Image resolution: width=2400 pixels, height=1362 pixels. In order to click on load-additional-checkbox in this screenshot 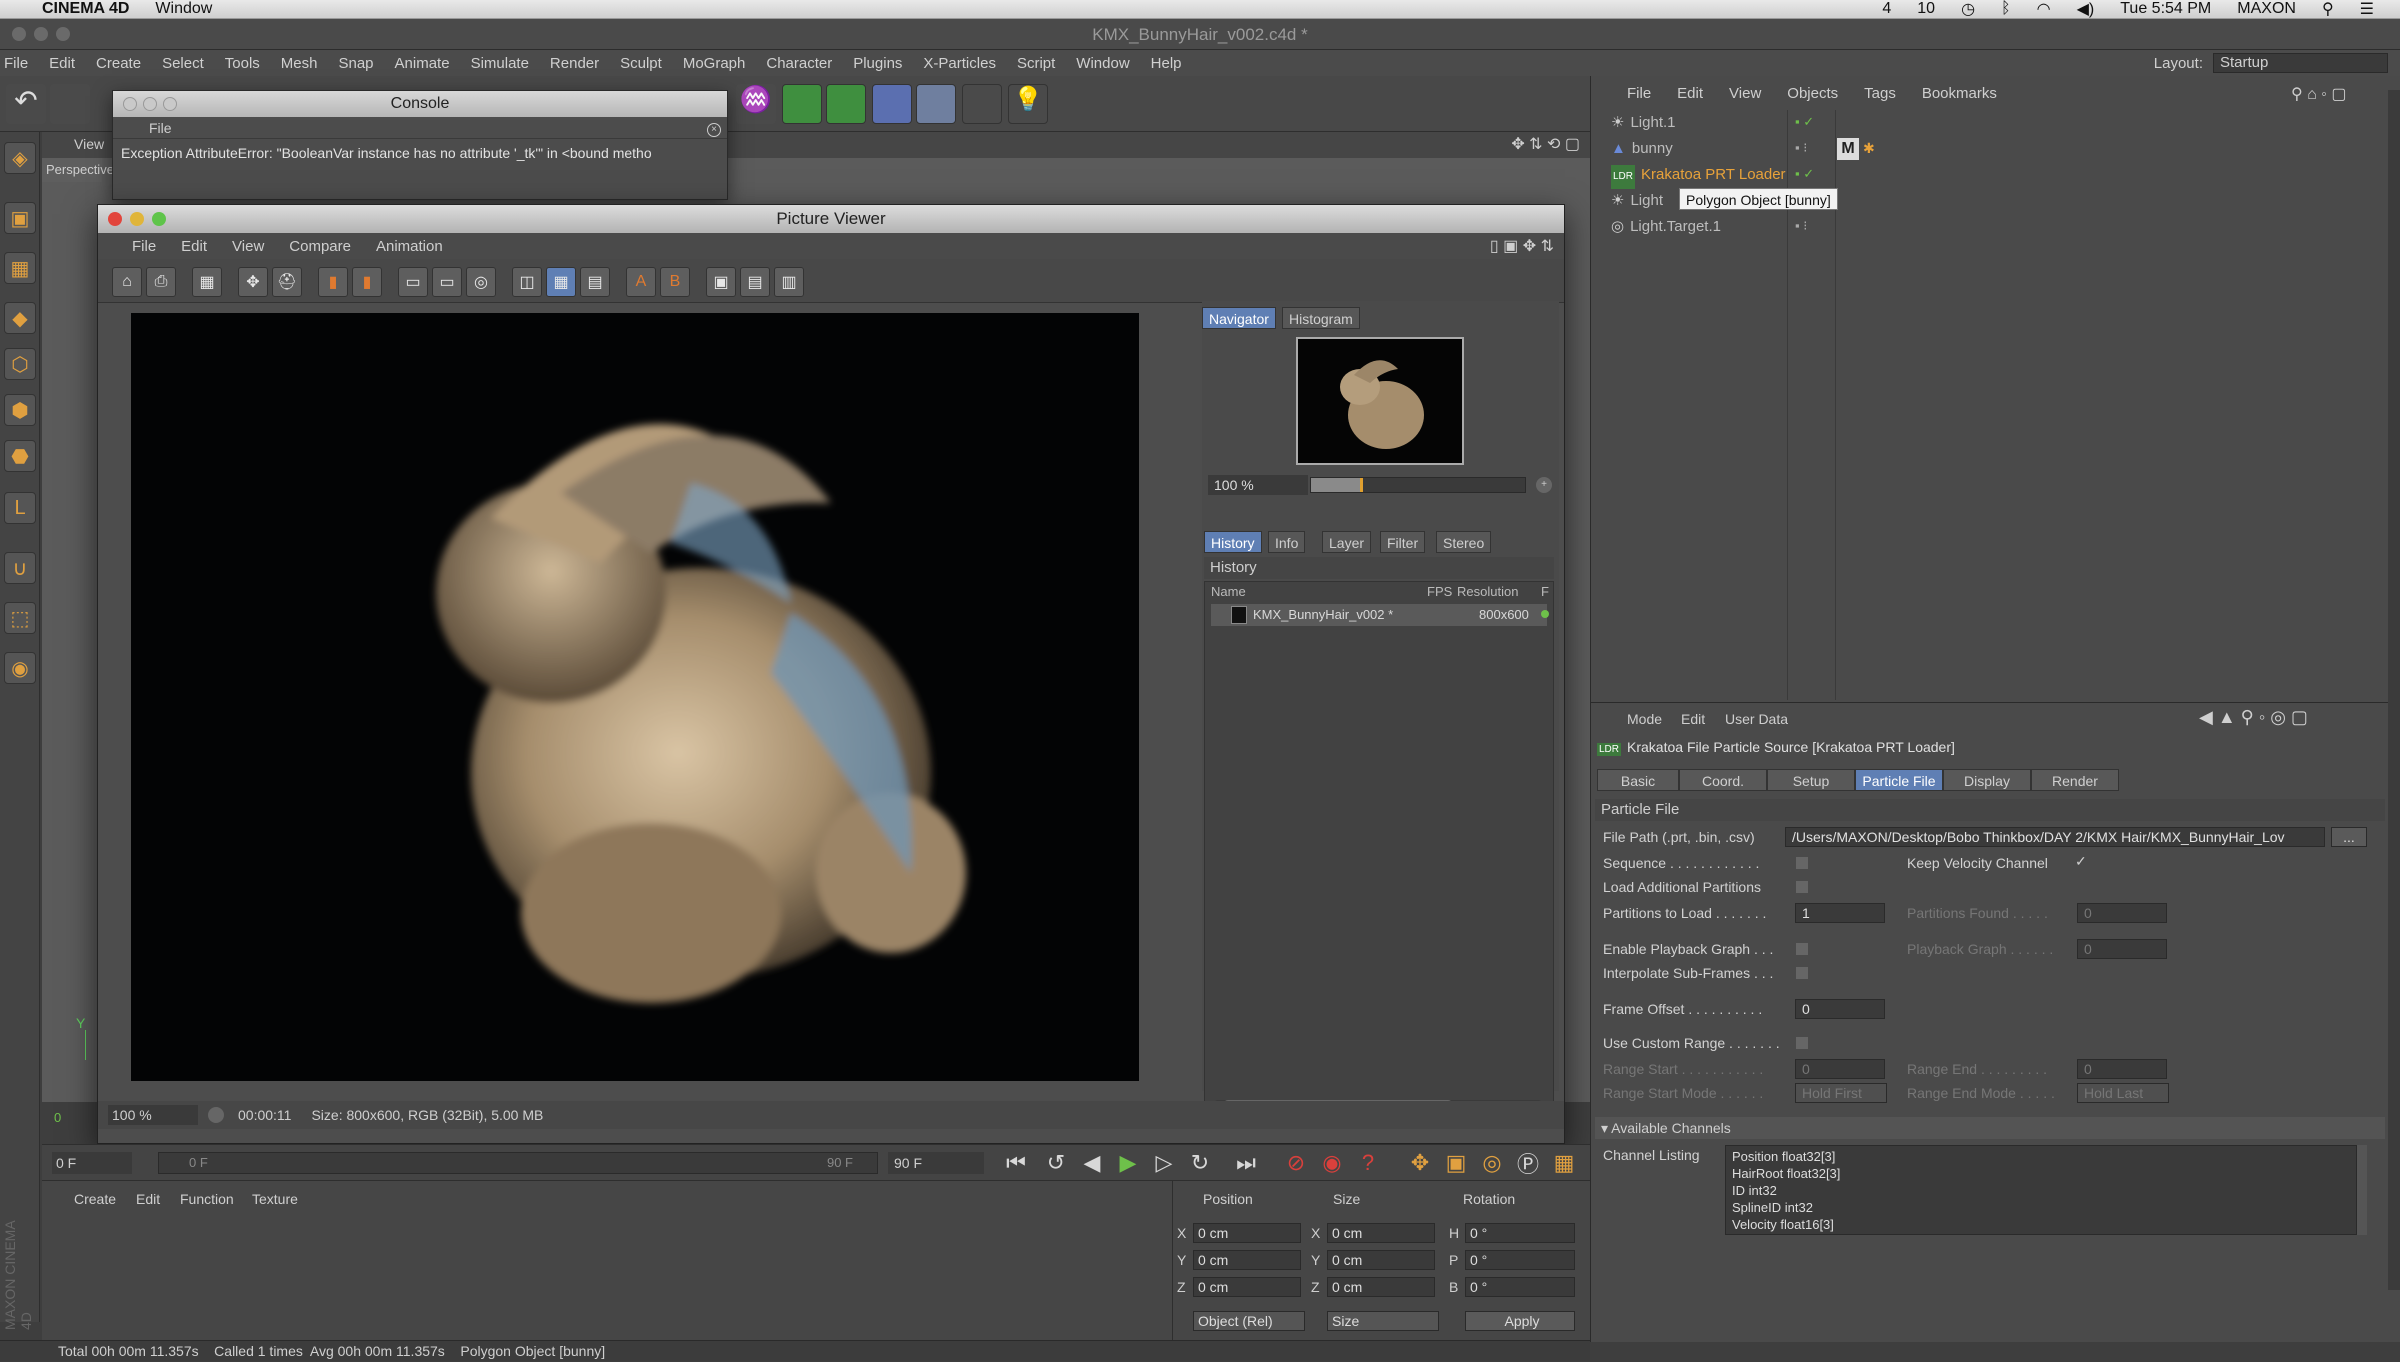, I will do `click(1802, 887)`.